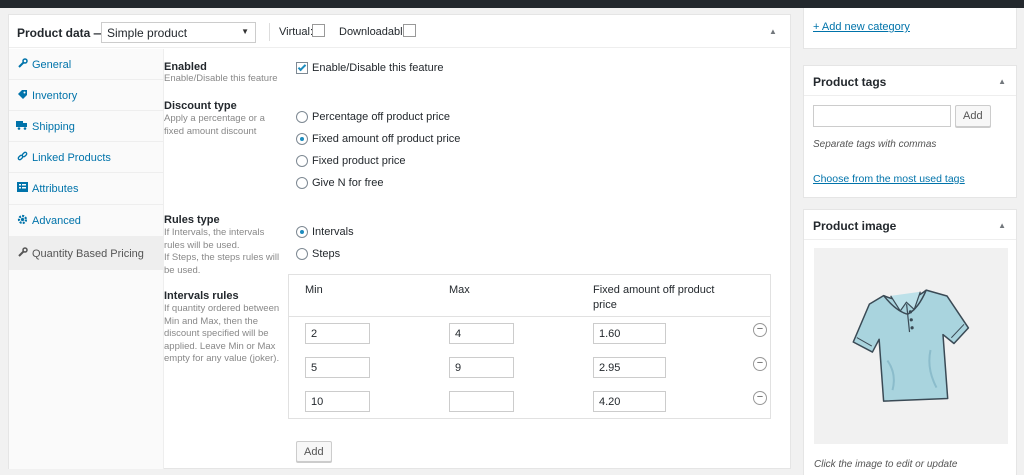 The width and height of the screenshot is (1024, 475). Describe the element at coordinates (22, 96) in the screenshot. I see `tag-icon` at that location.